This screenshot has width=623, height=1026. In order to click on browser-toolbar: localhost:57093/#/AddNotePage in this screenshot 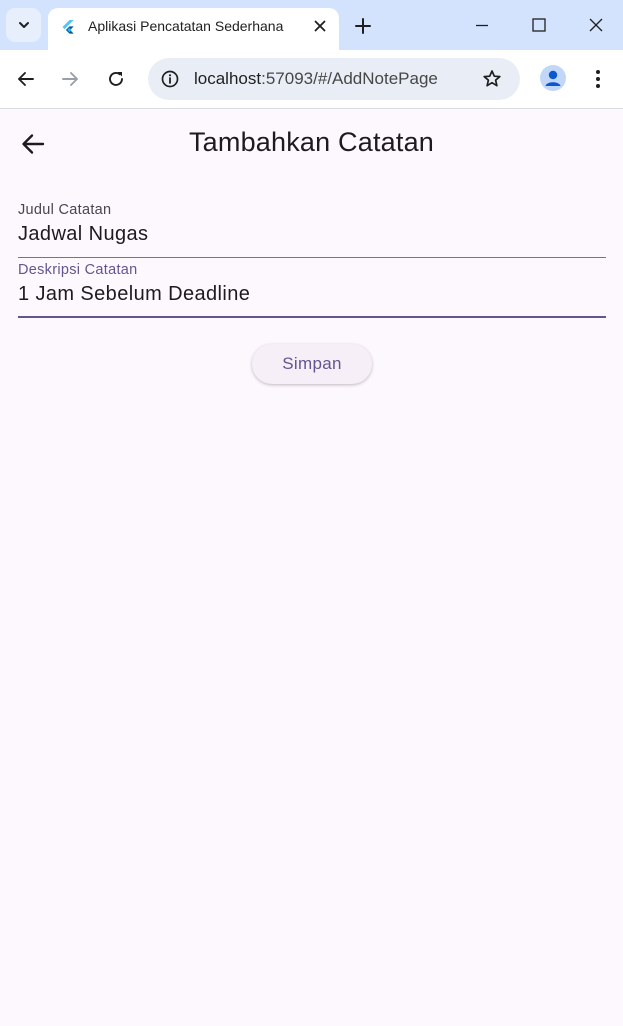, I will do `click(311, 79)`.